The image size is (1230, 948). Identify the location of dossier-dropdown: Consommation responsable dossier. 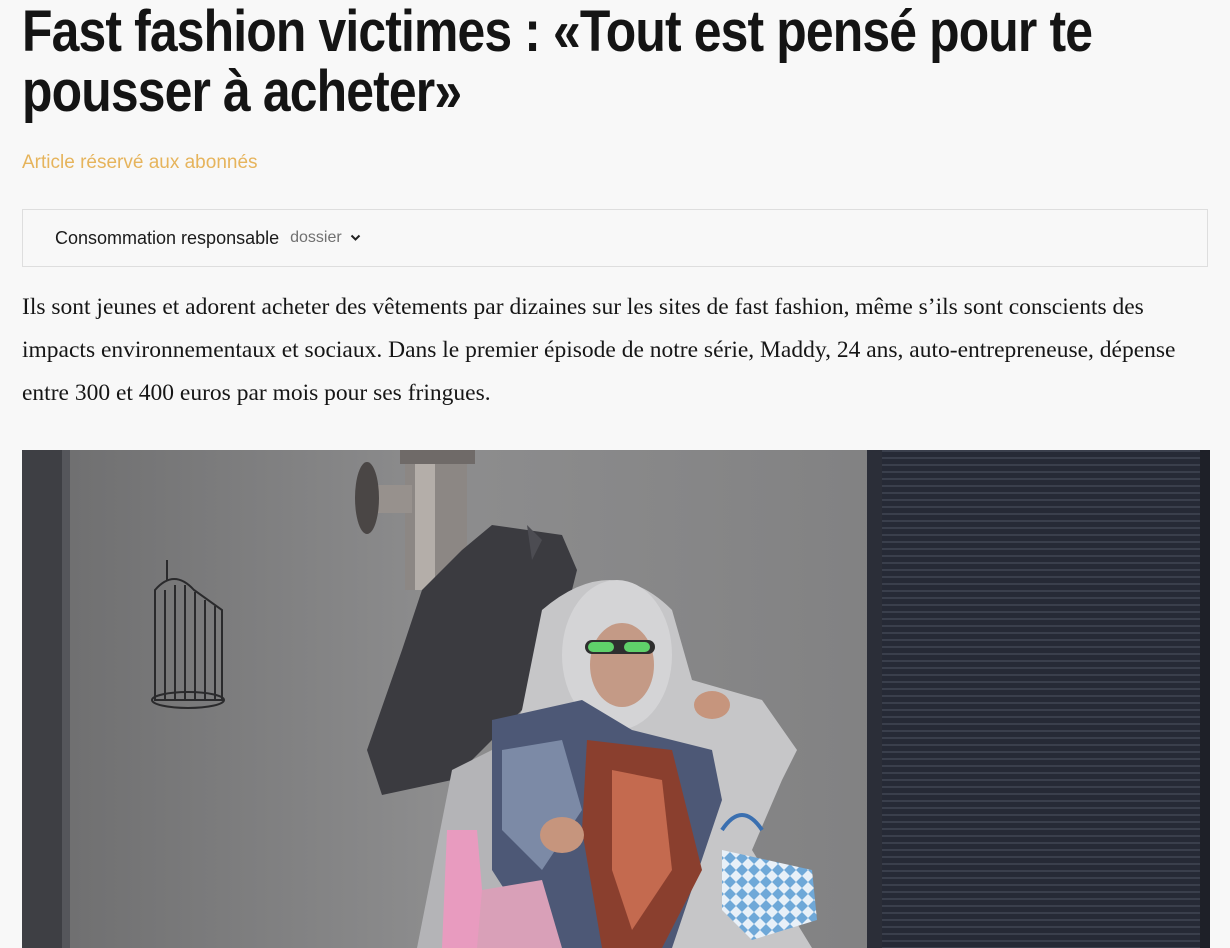
(615, 238).